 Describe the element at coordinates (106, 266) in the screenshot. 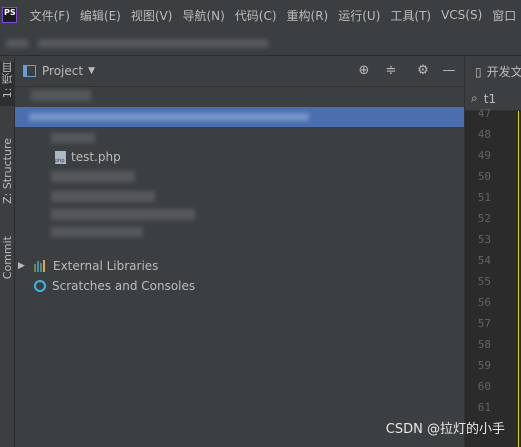

I see `tree-item-external-libraries-label: External Libraries` at that location.